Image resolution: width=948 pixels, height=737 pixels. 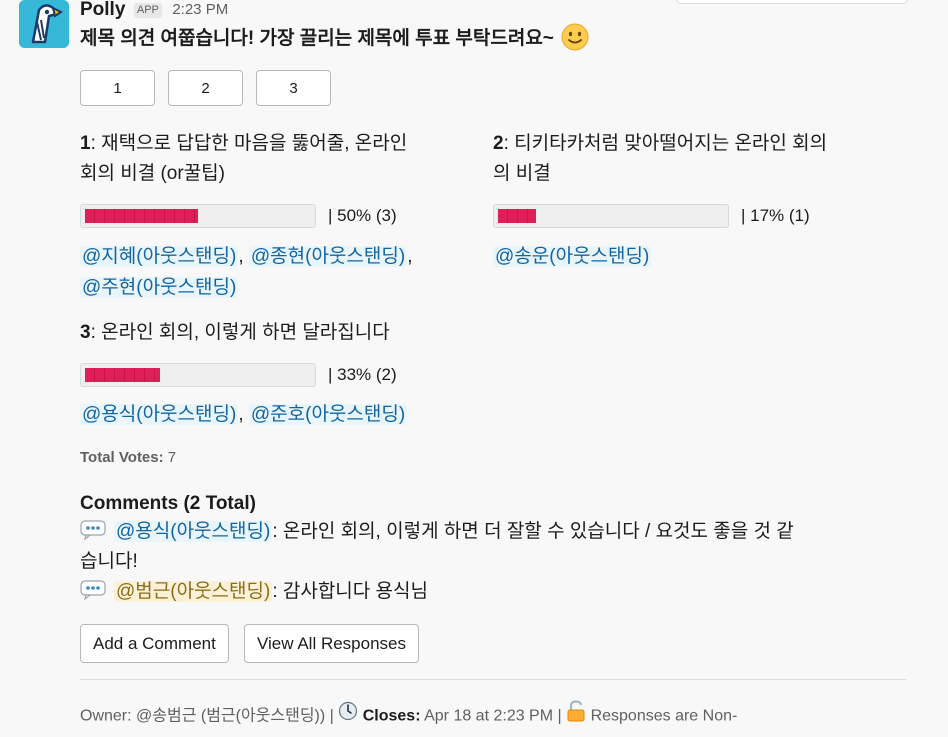 I want to click on comments-heading: Comments (2 Total), so click(x=168, y=503).